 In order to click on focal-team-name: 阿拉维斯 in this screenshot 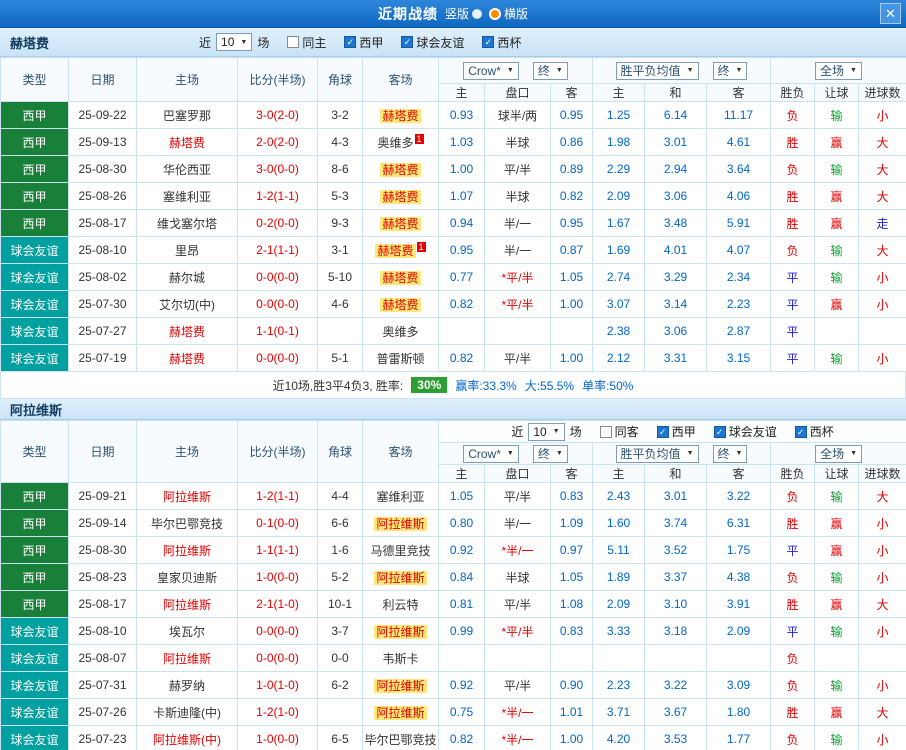, I will do `click(186, 604)`.